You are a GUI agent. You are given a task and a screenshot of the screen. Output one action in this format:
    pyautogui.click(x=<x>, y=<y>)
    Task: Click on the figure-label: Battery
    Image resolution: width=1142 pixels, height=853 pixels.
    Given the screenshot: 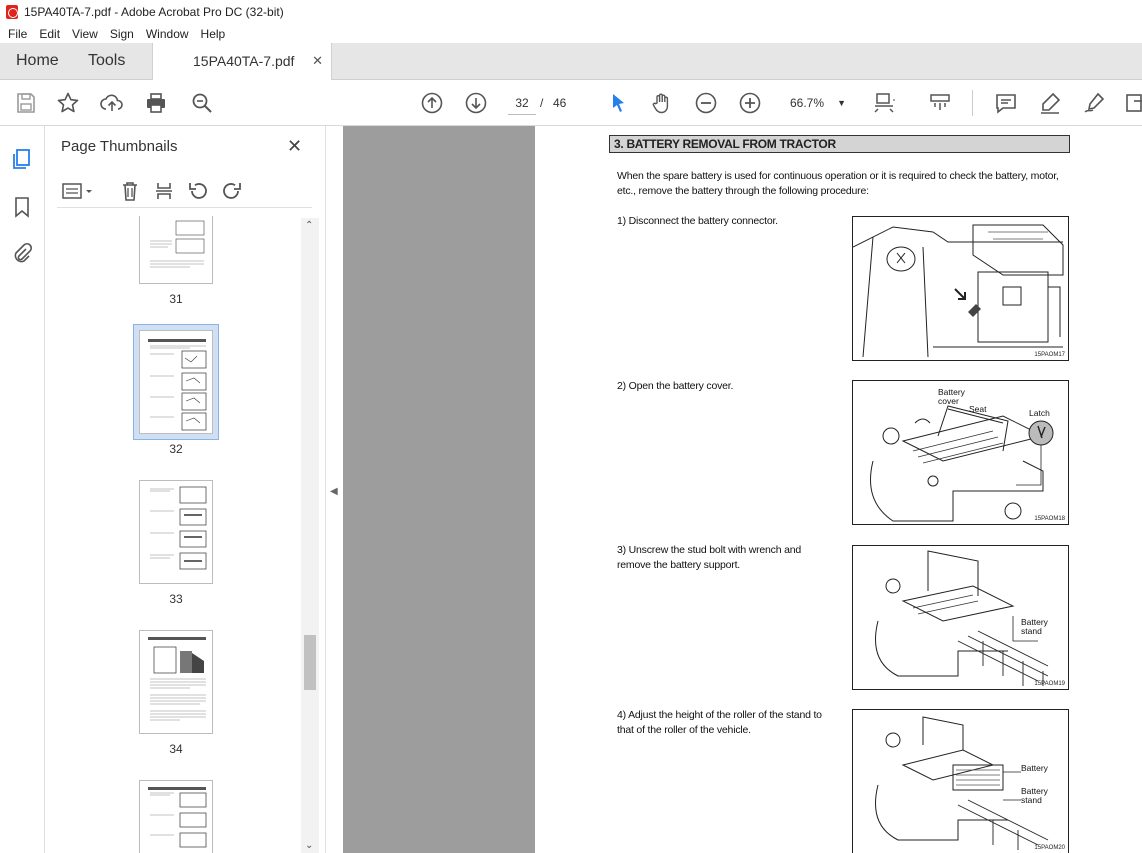 What is the action you would take?
    pyautogui.click(x=1034, y=768)
    